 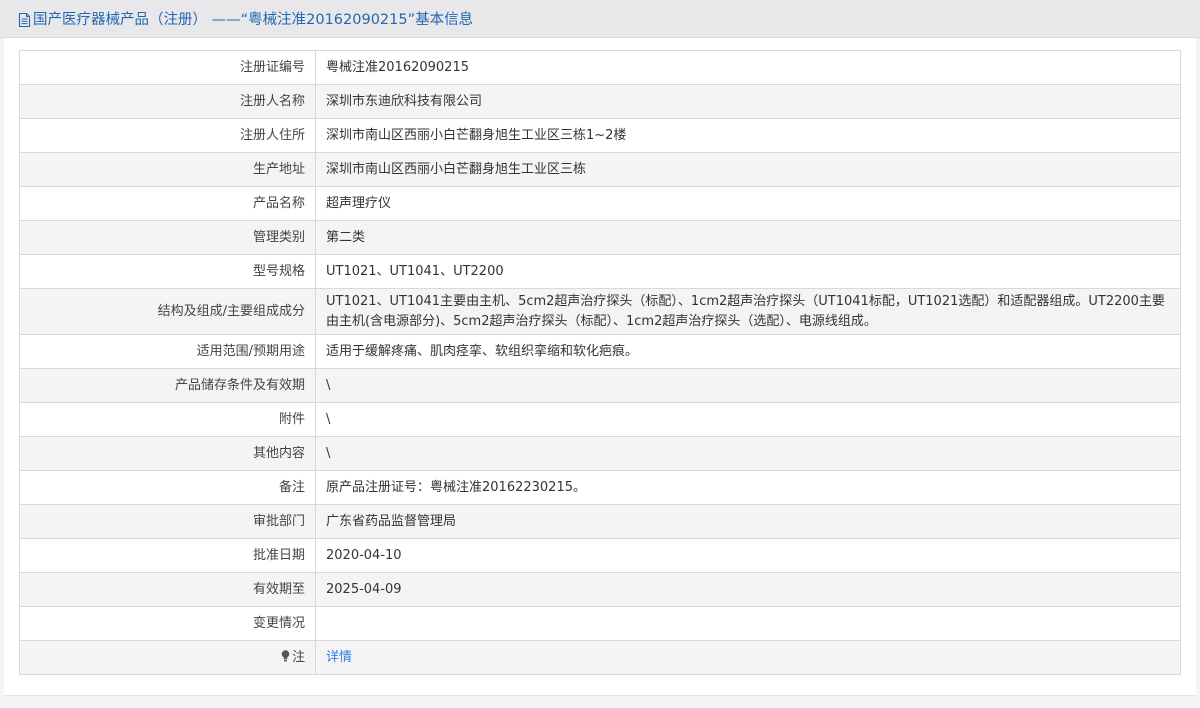 I want to click on row-label: 产品储存条件及有效期, so click(x=167, y=385).